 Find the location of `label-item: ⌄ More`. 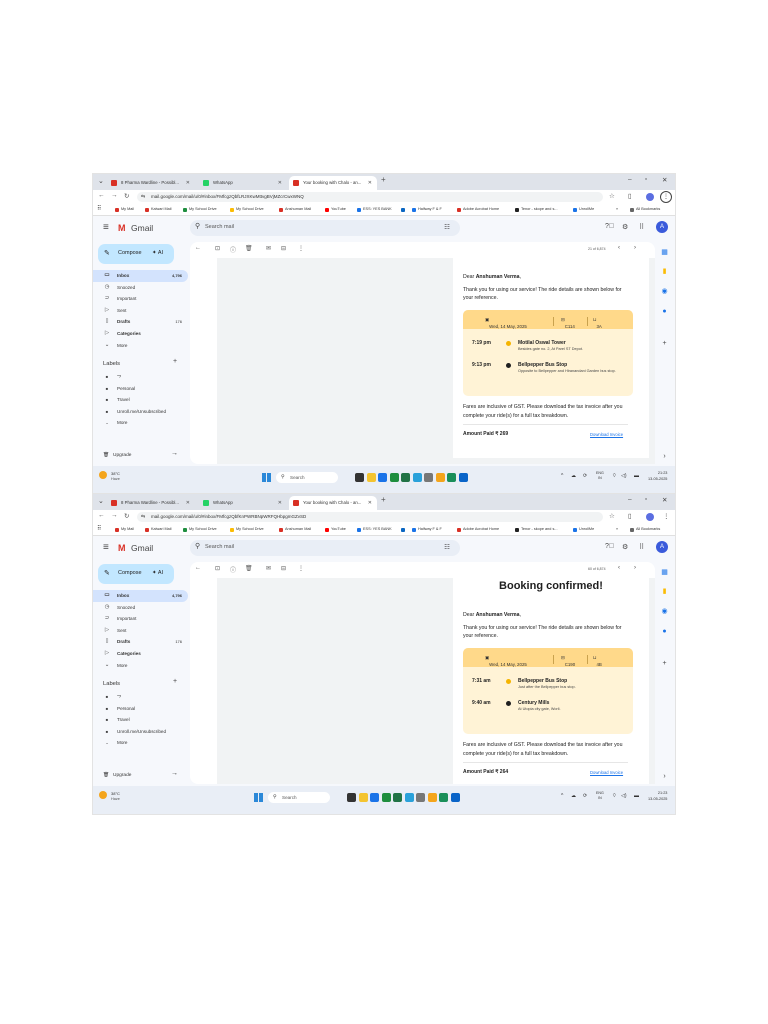

label-item: ⌄ More is located at coordinates (140, 743).